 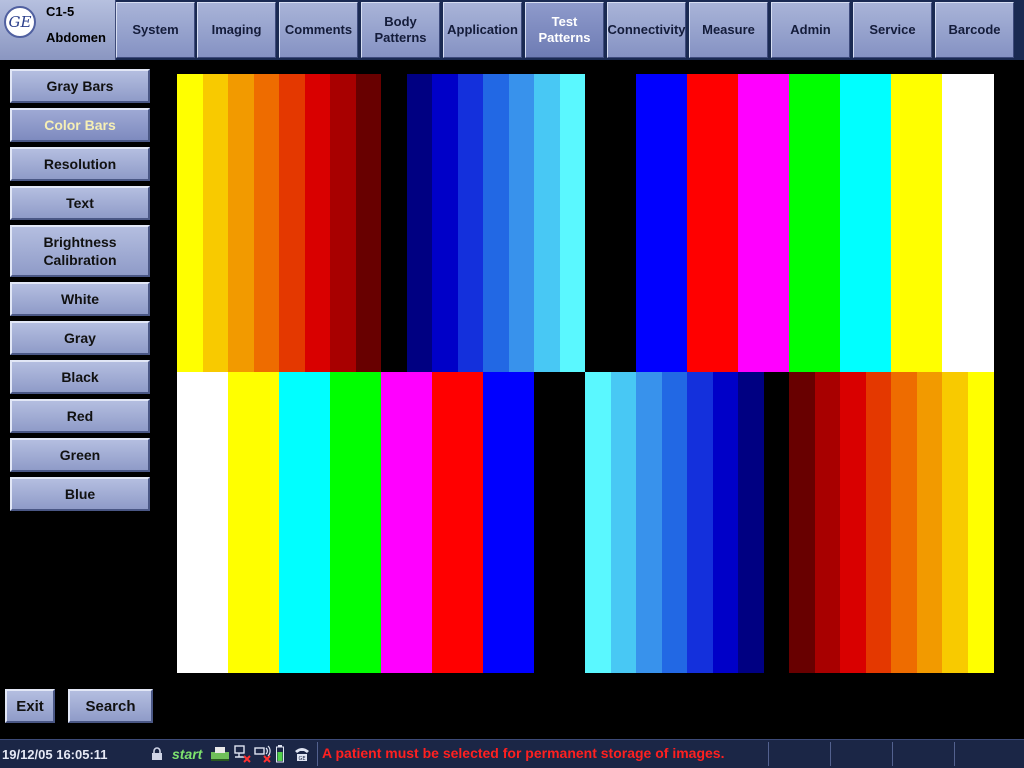 I want to click on tab-imaging: Imaging, so click(x=236, y=30).